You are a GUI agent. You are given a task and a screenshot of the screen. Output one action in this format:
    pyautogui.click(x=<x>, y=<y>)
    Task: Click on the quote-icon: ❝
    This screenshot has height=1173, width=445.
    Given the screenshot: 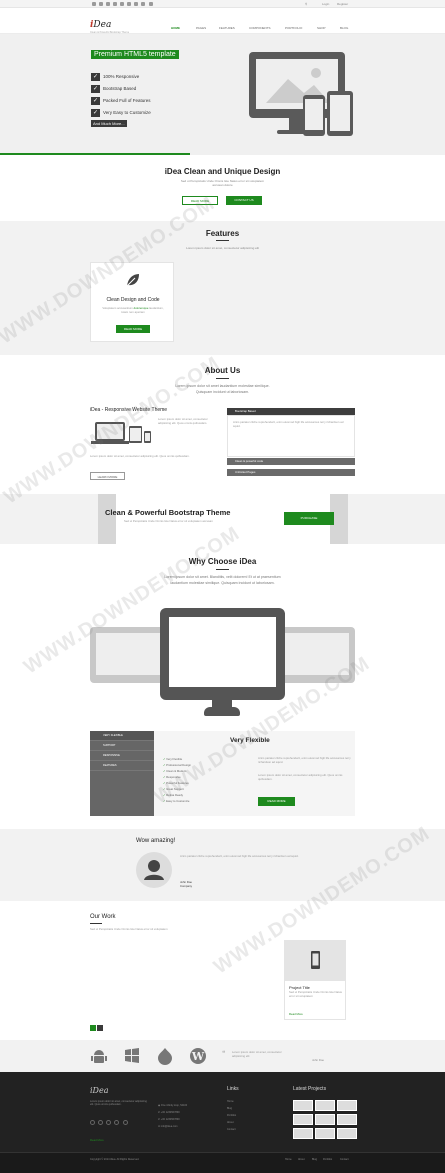 What is the action you would take?
    pyautogui.click(x=224, y=1054)
    